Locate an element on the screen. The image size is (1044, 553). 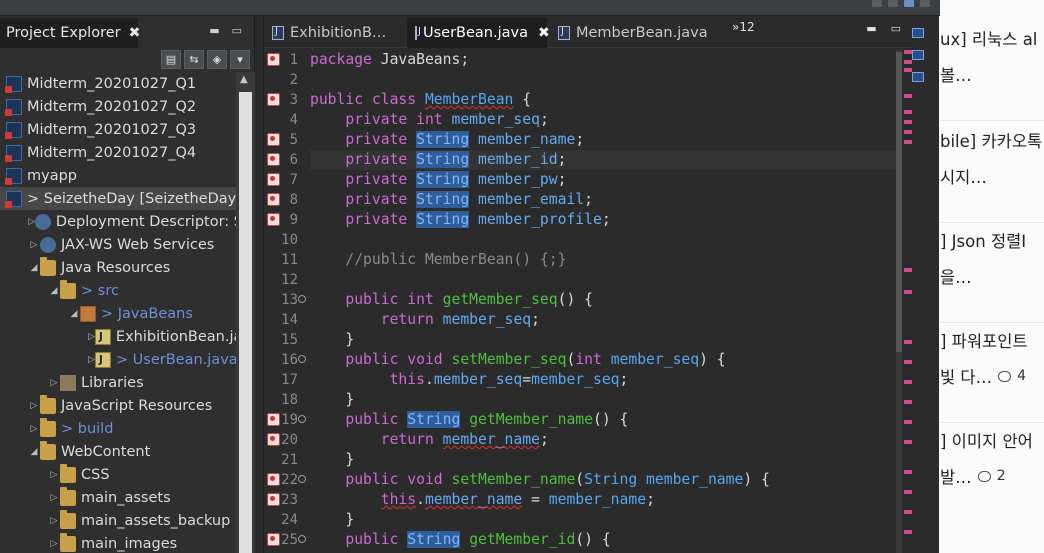
perspective-switcher is located at coordinates (901, 4).